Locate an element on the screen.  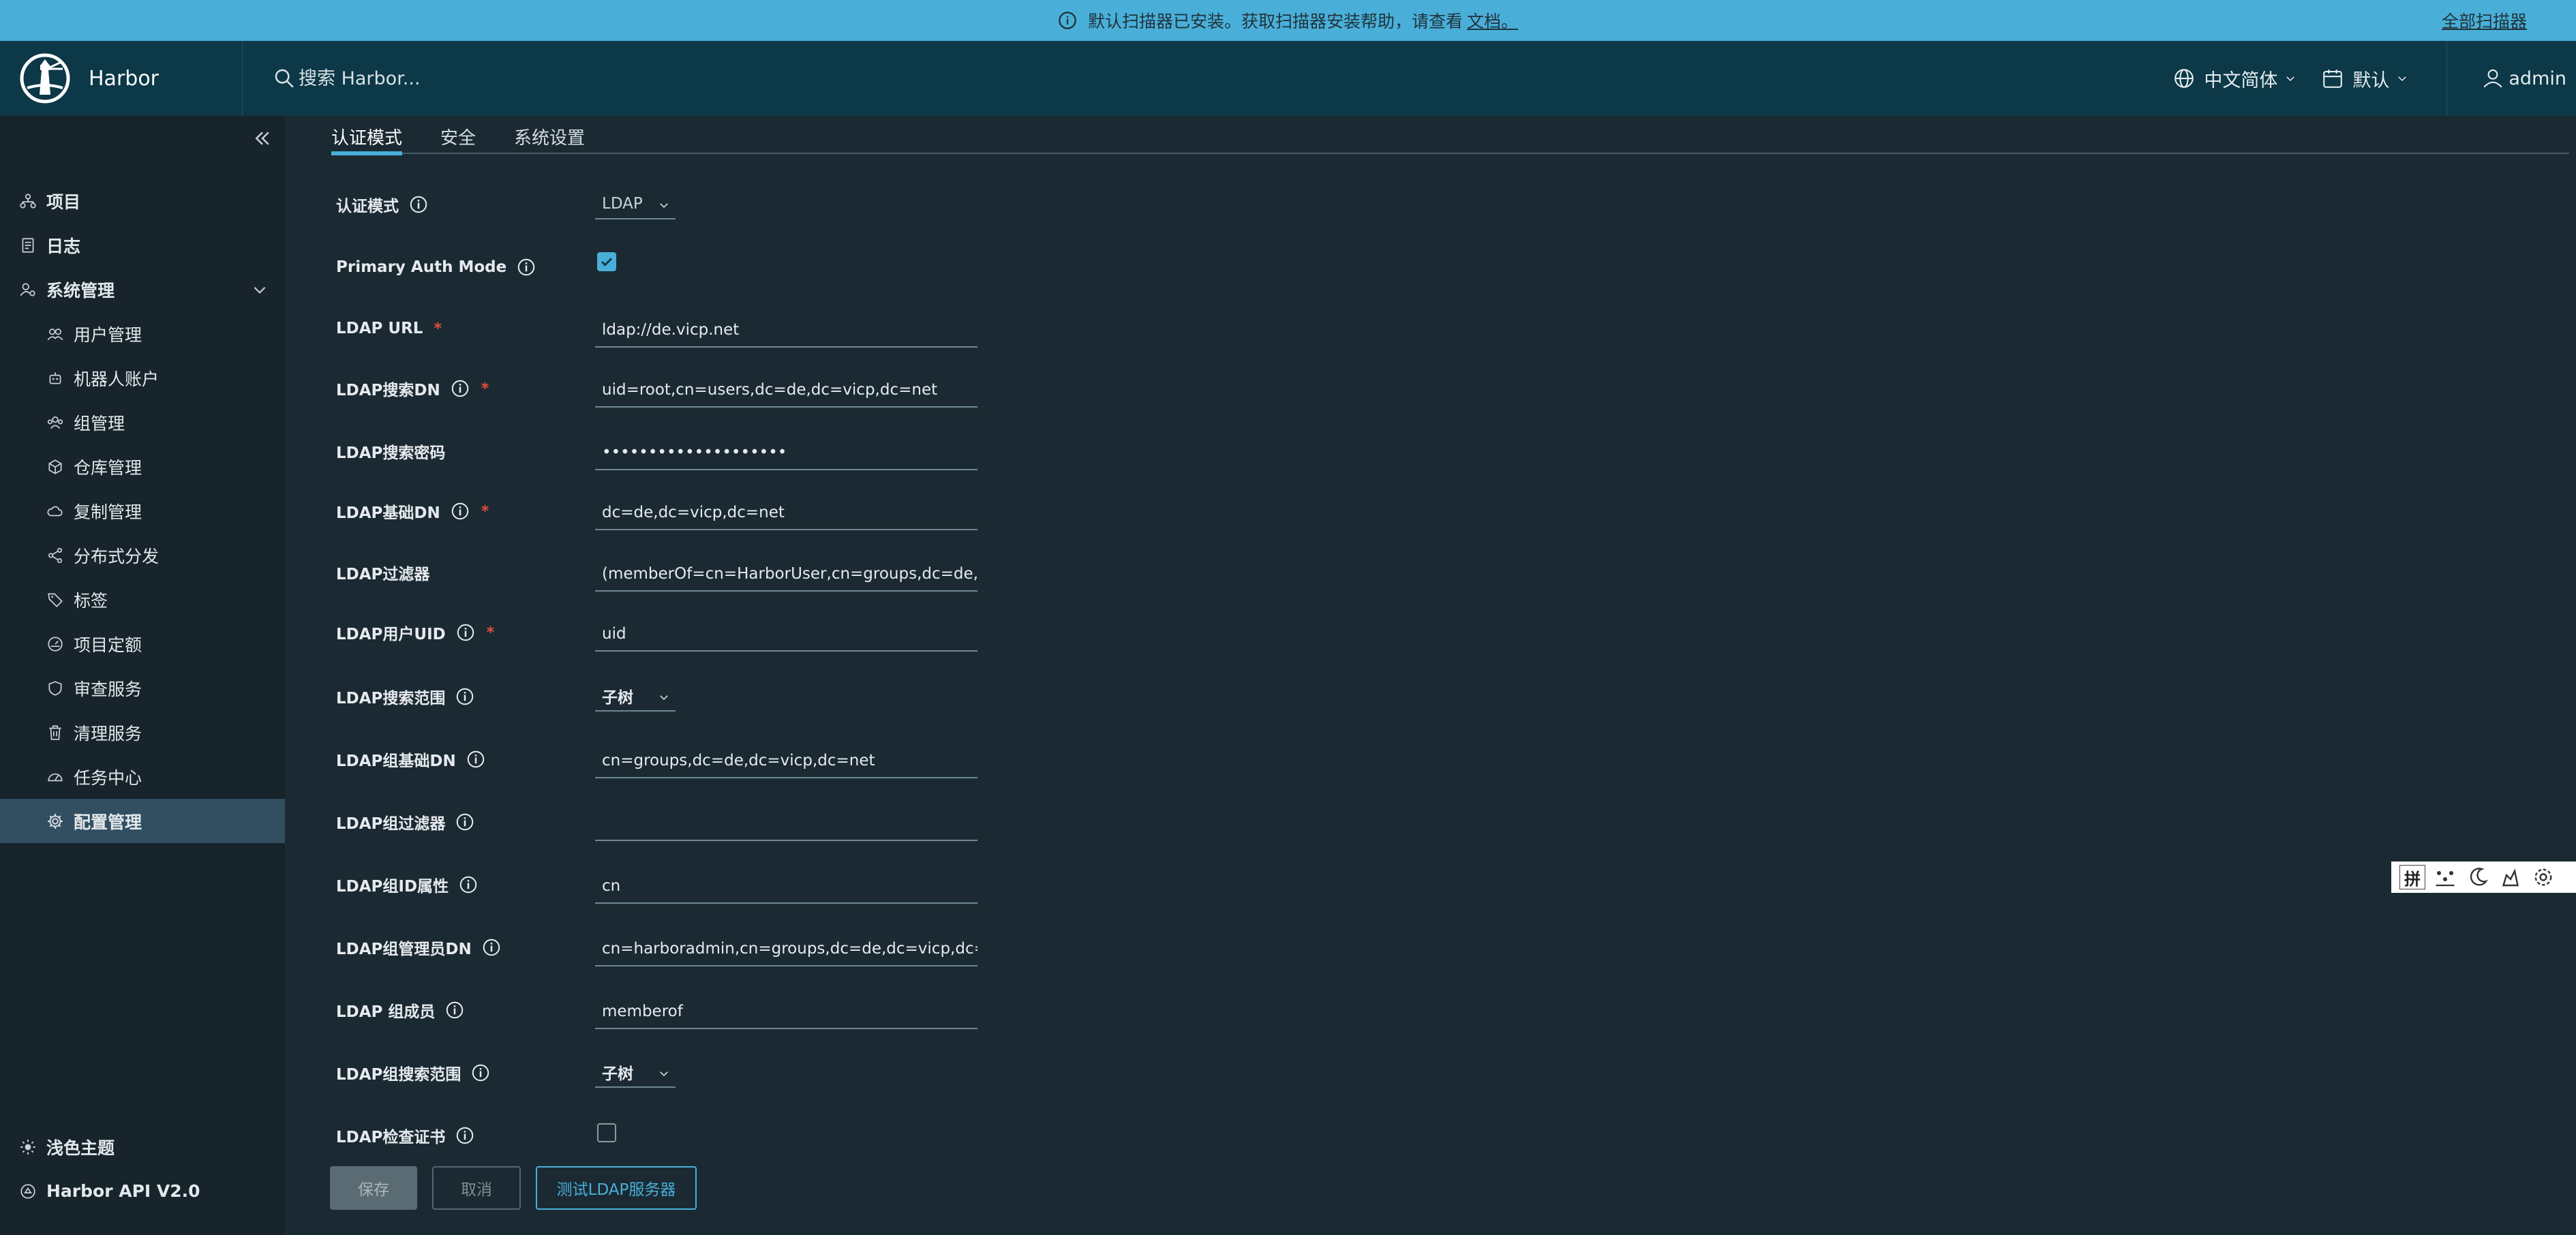
share-icon is located at coordinates (56, 555).